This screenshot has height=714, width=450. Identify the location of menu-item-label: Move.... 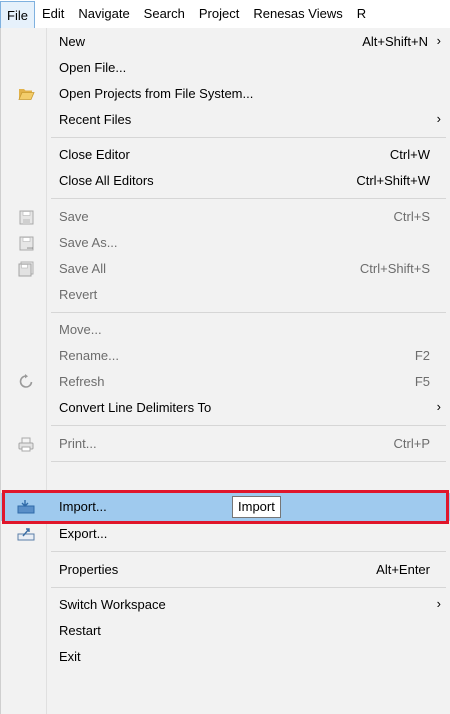
(80, 329).